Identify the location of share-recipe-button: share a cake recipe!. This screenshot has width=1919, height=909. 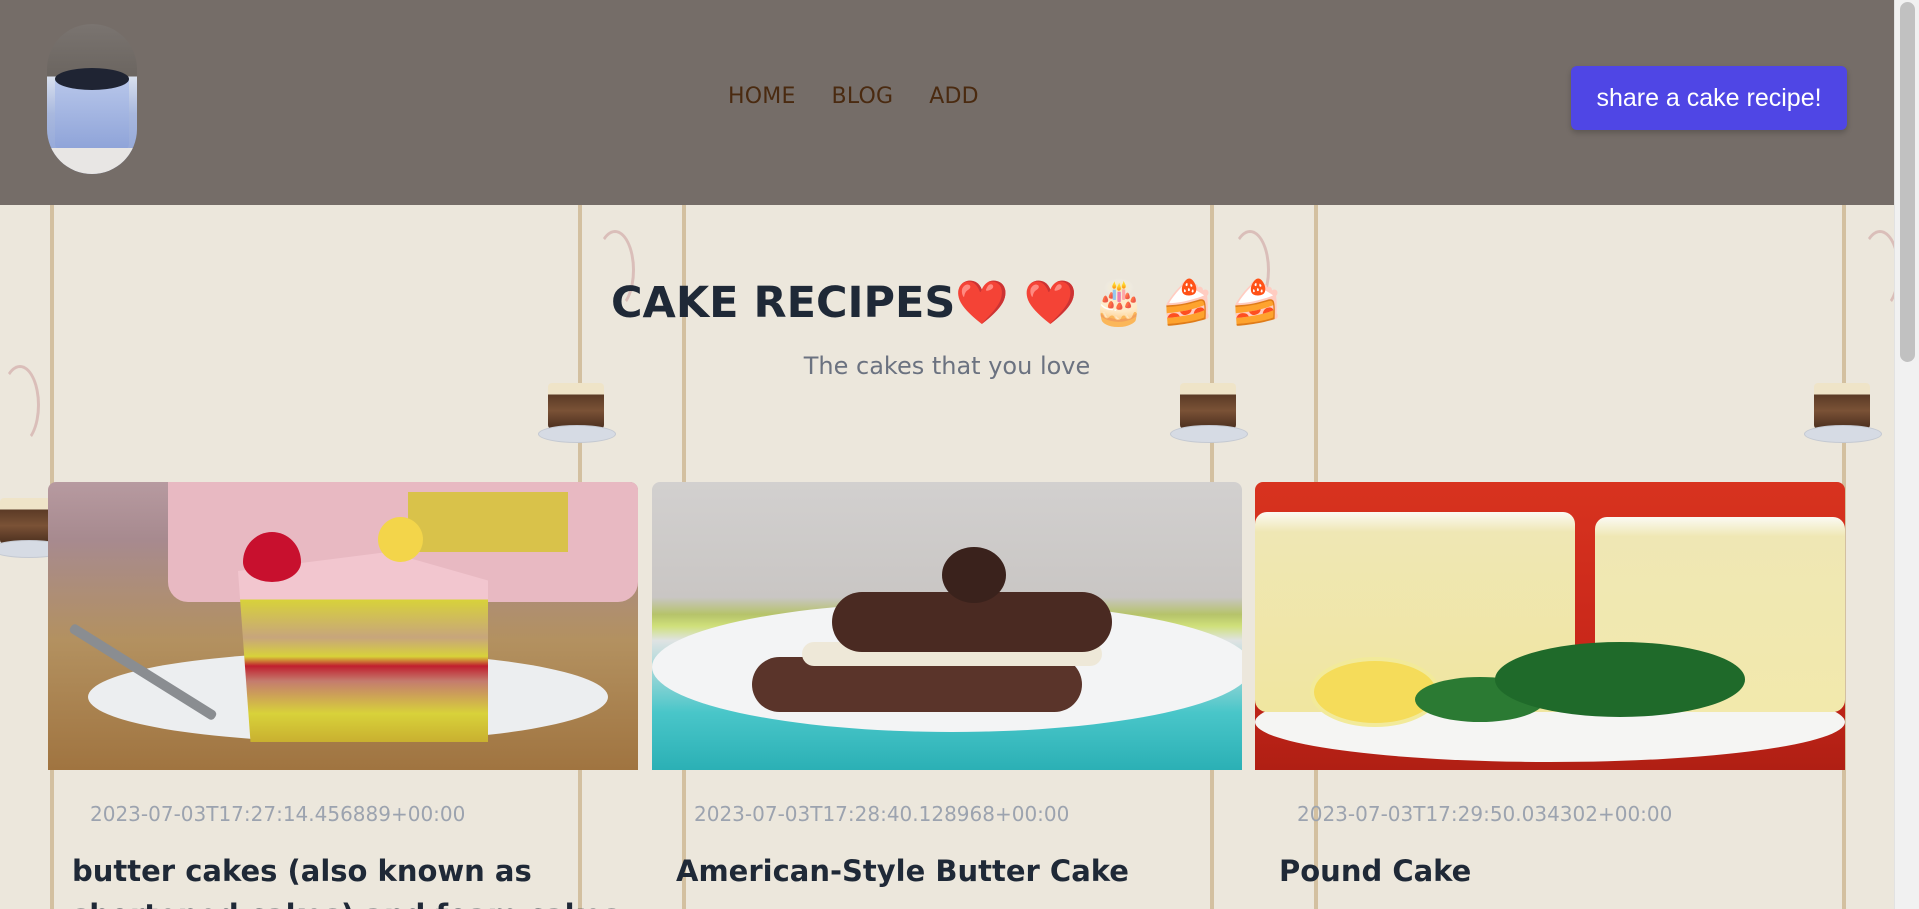
(1709, 98).